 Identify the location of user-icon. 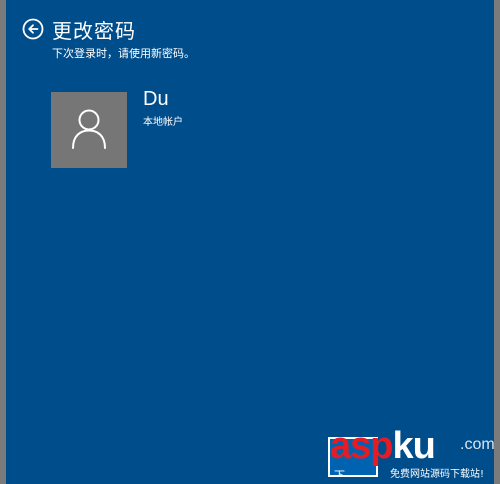
(89, 129).